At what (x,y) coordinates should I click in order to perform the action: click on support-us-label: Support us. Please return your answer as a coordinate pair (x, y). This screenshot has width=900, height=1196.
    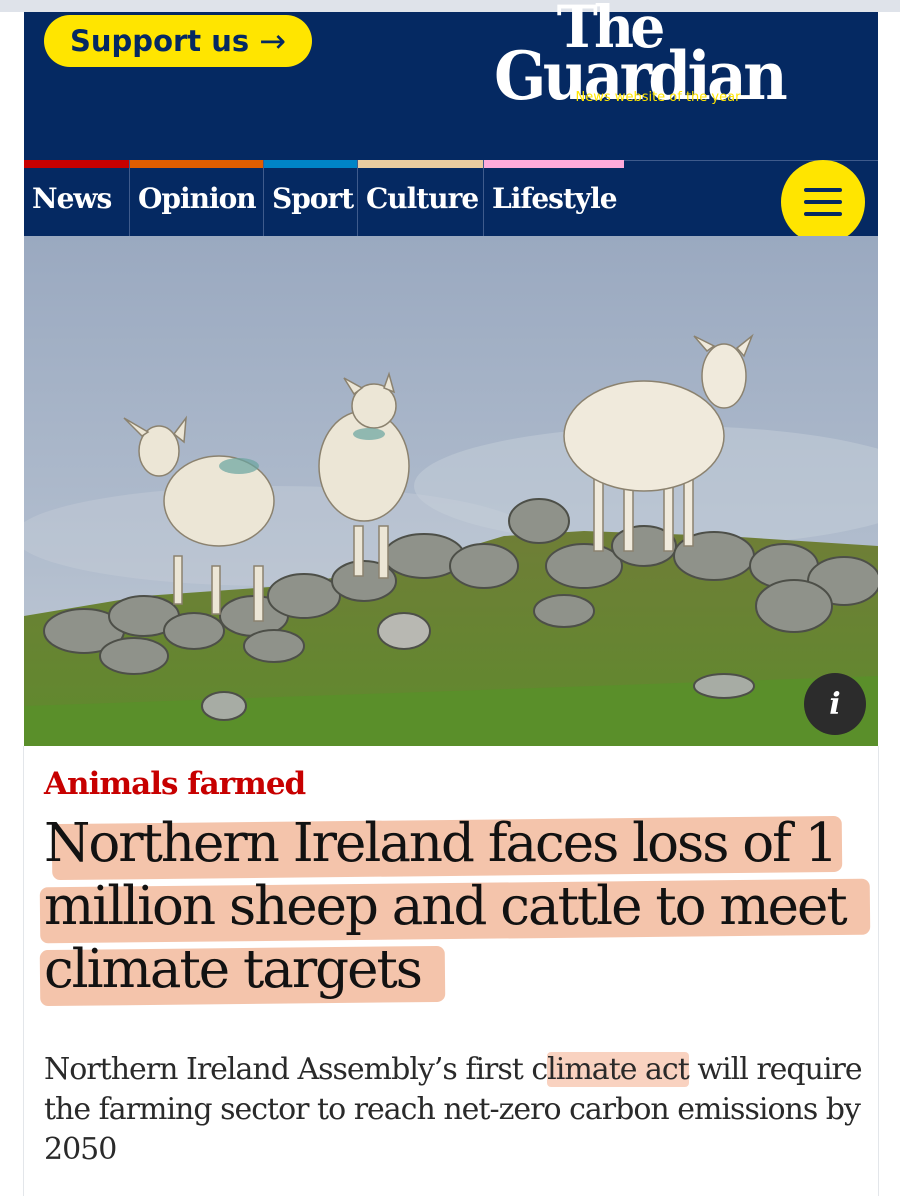
    Looking at the image, I should click on (160, 41).